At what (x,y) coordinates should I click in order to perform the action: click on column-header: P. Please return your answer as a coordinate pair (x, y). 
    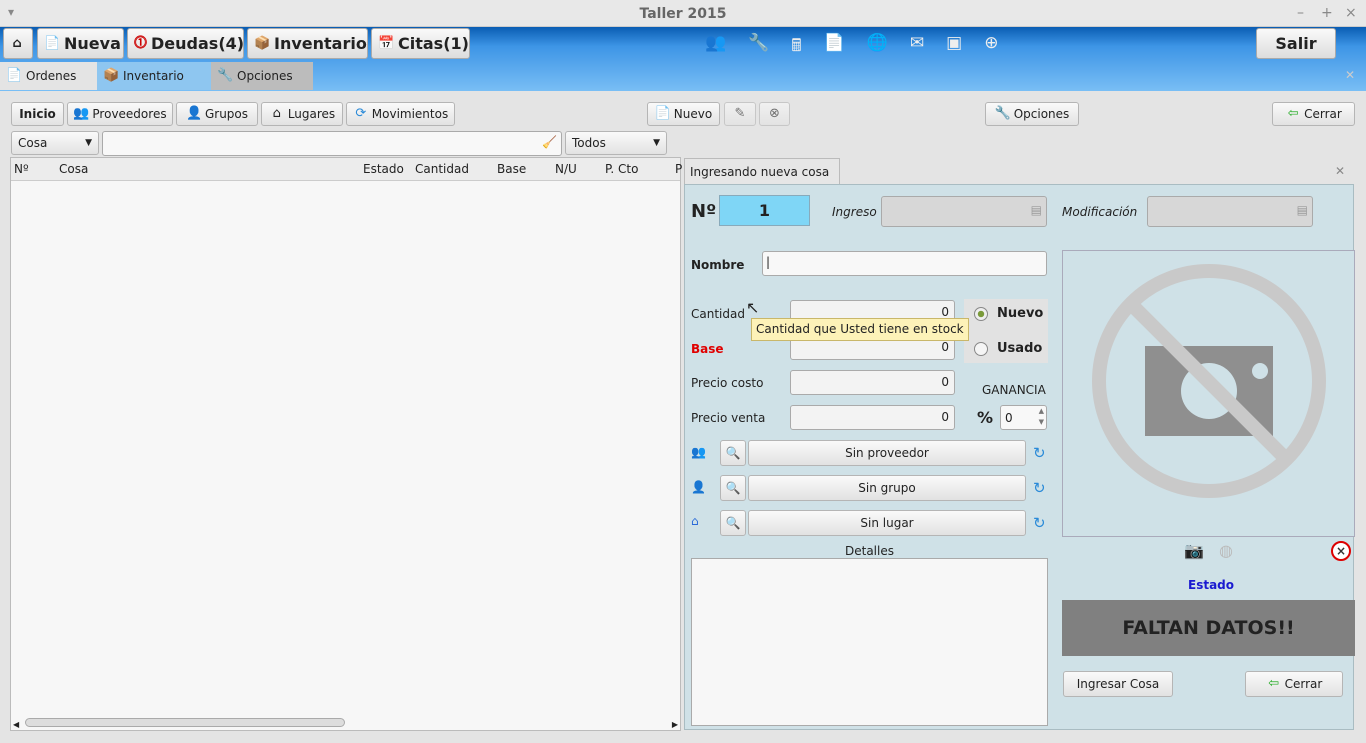
    Looking at the image, I should click on (678, 169).